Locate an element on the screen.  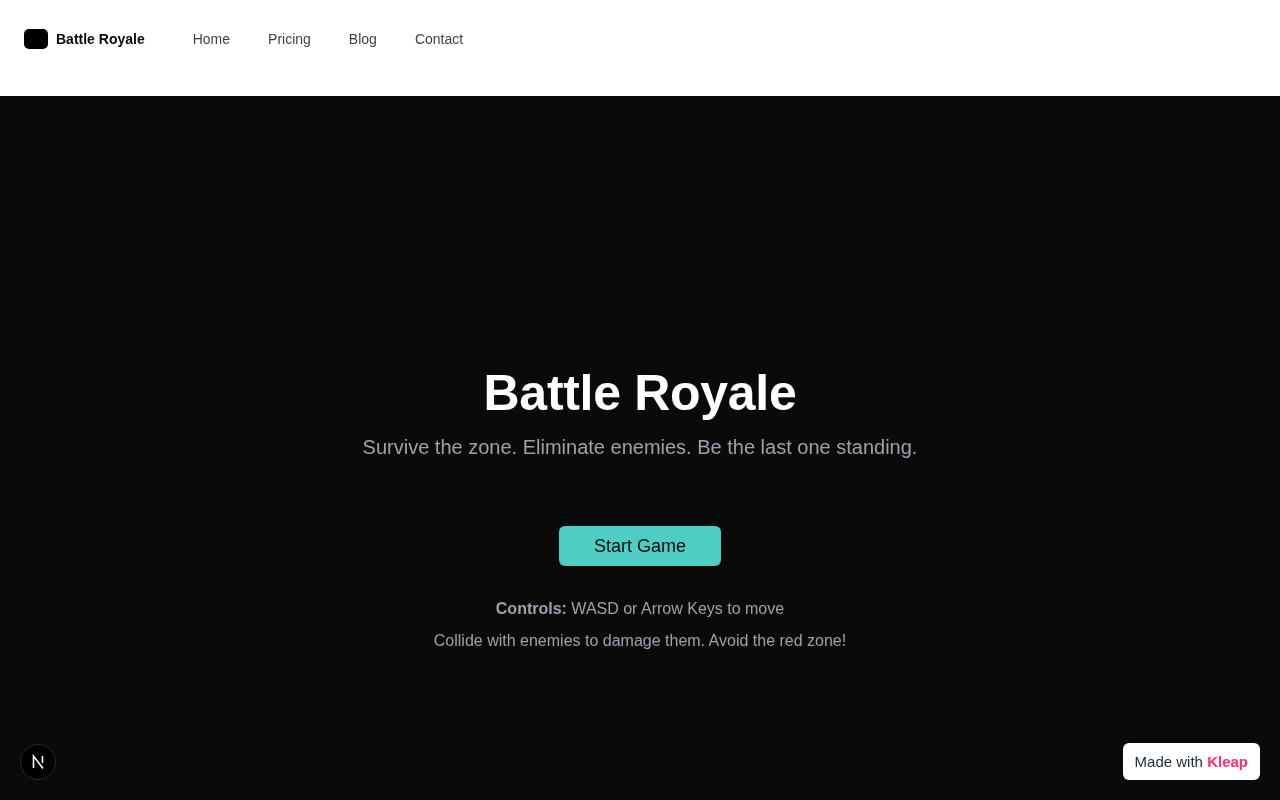
nav-link: Pricing is located at coordinates (289, 39).